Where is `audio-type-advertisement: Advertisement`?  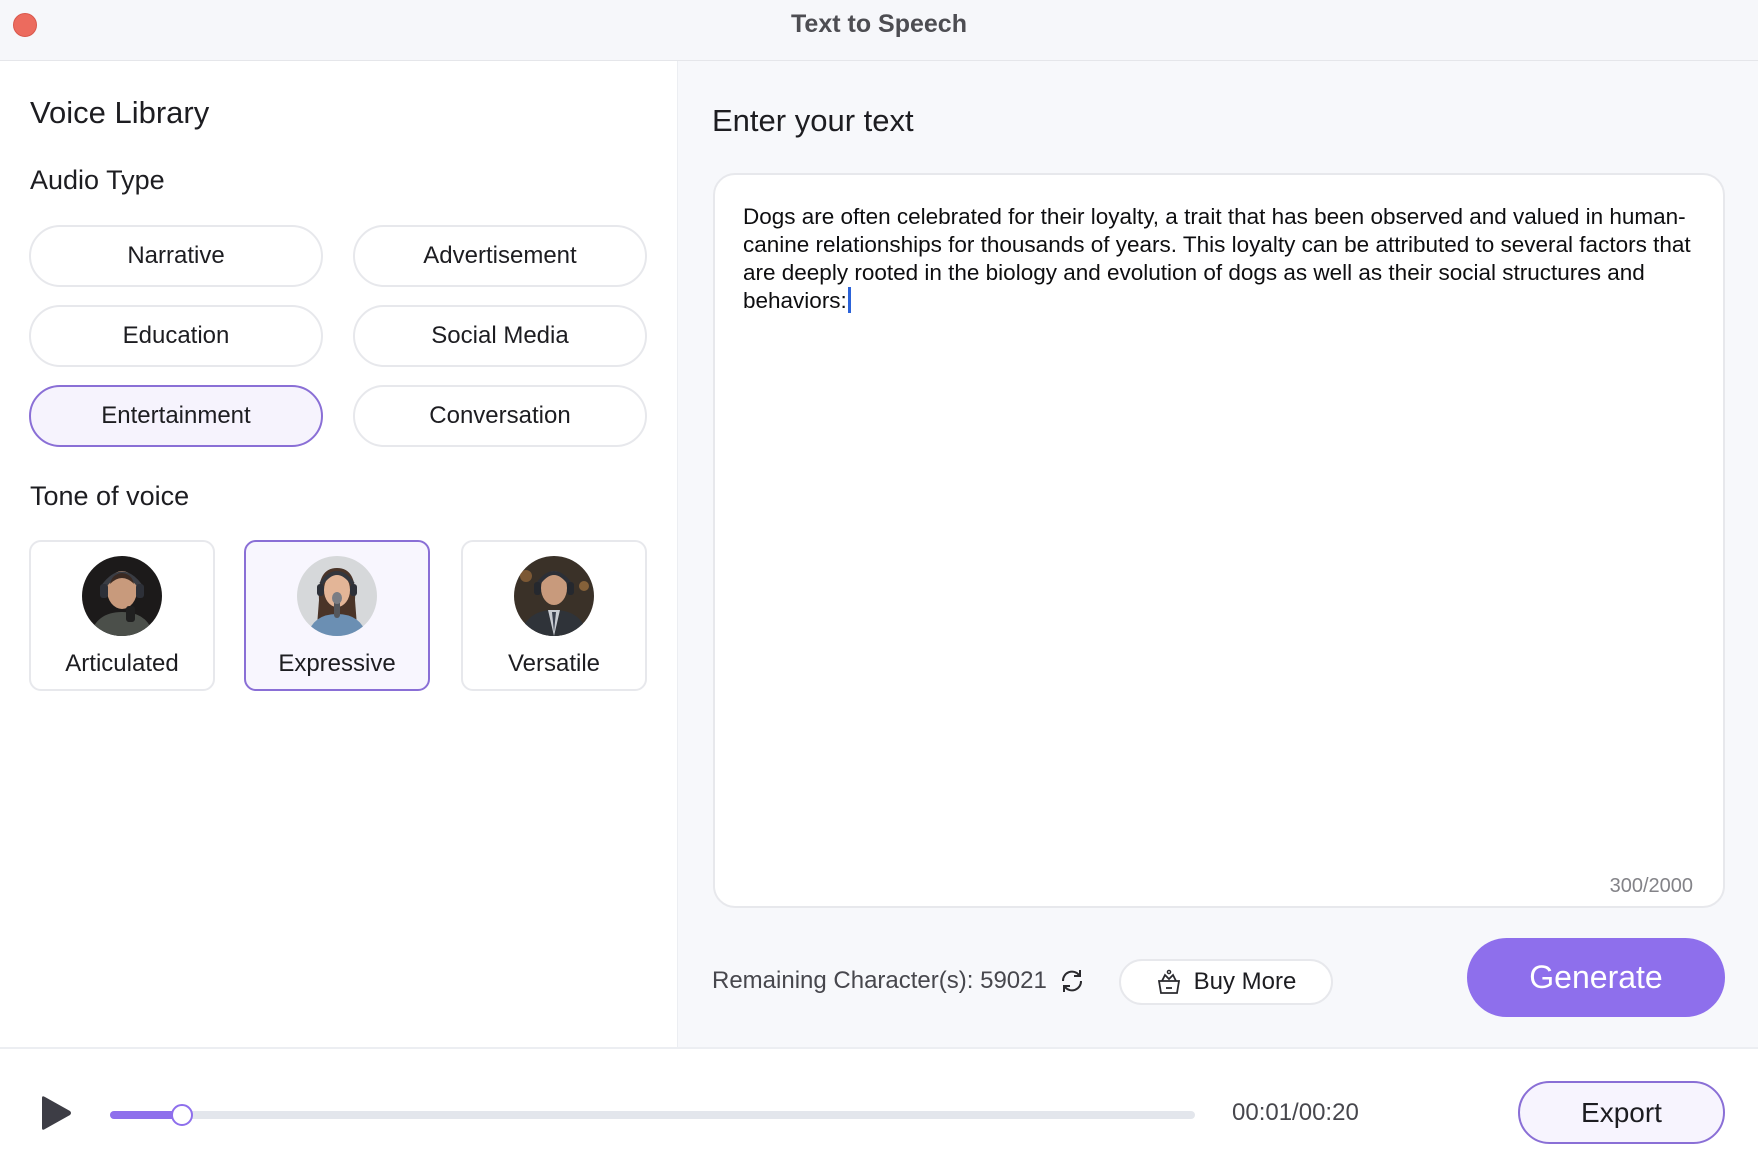
audio-type-advertisement: Advertisement is located at coordinates (500, 256).